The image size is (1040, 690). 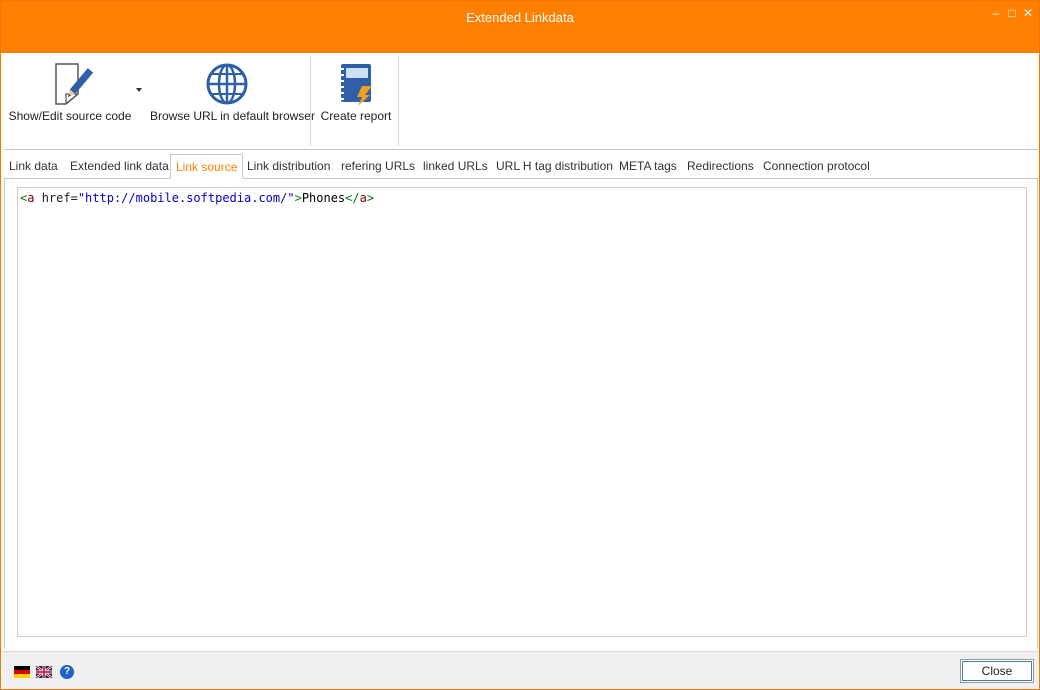 What do you see at coordinates (816, 166) in the screenshot?
I see `tab-connection-protocol: Connection protocol` at bounding box center [816, 166].